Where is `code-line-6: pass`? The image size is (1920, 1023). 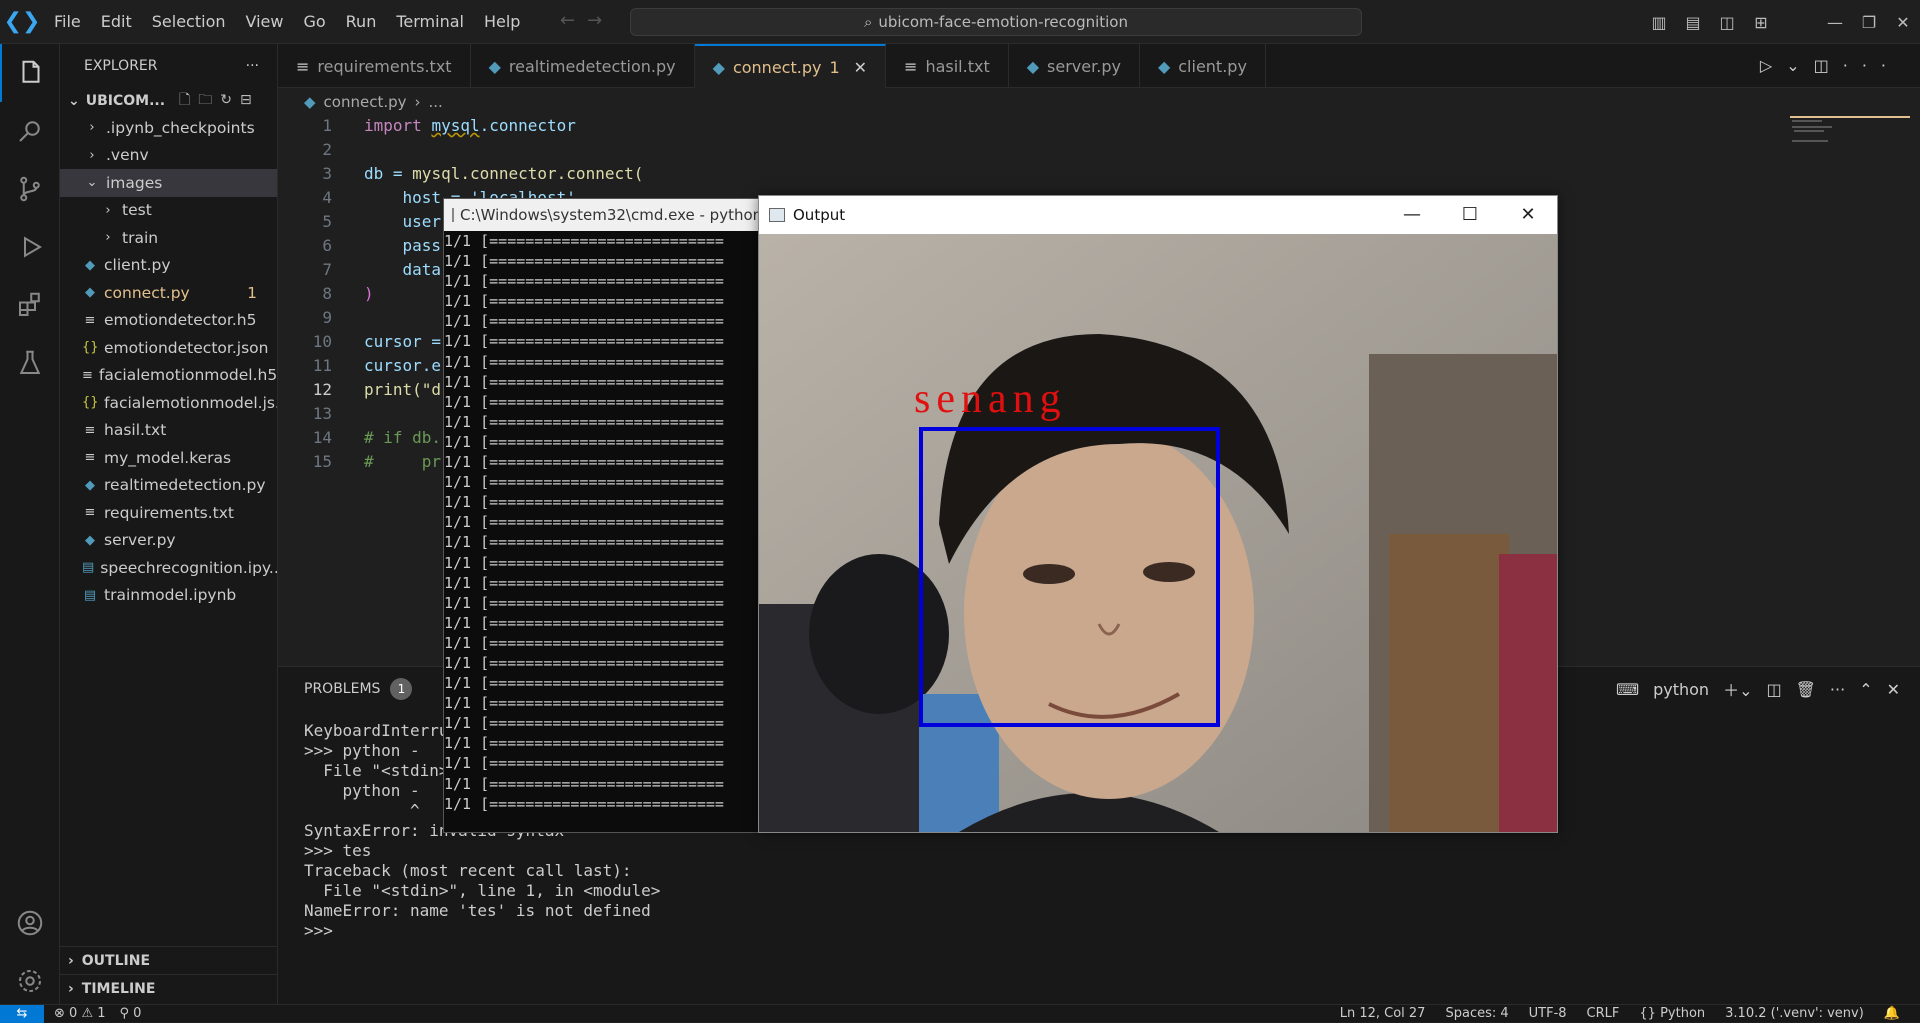
code-line-6: pass is located at coordinates (403, 245).